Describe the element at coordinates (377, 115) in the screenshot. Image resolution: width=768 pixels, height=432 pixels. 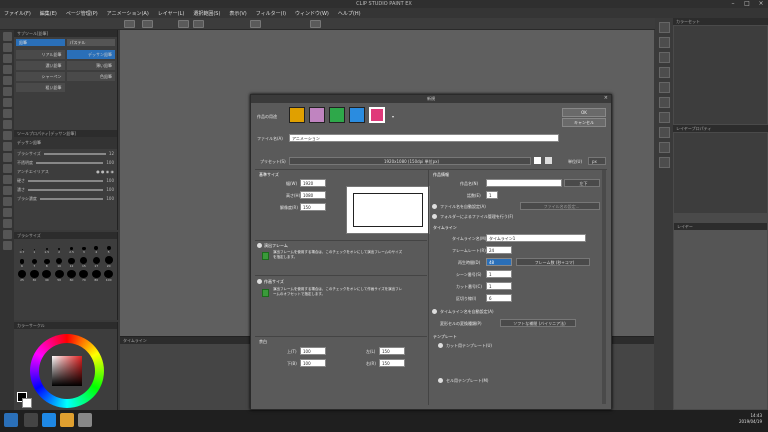
I see `purpose-animation-icon` at that location.